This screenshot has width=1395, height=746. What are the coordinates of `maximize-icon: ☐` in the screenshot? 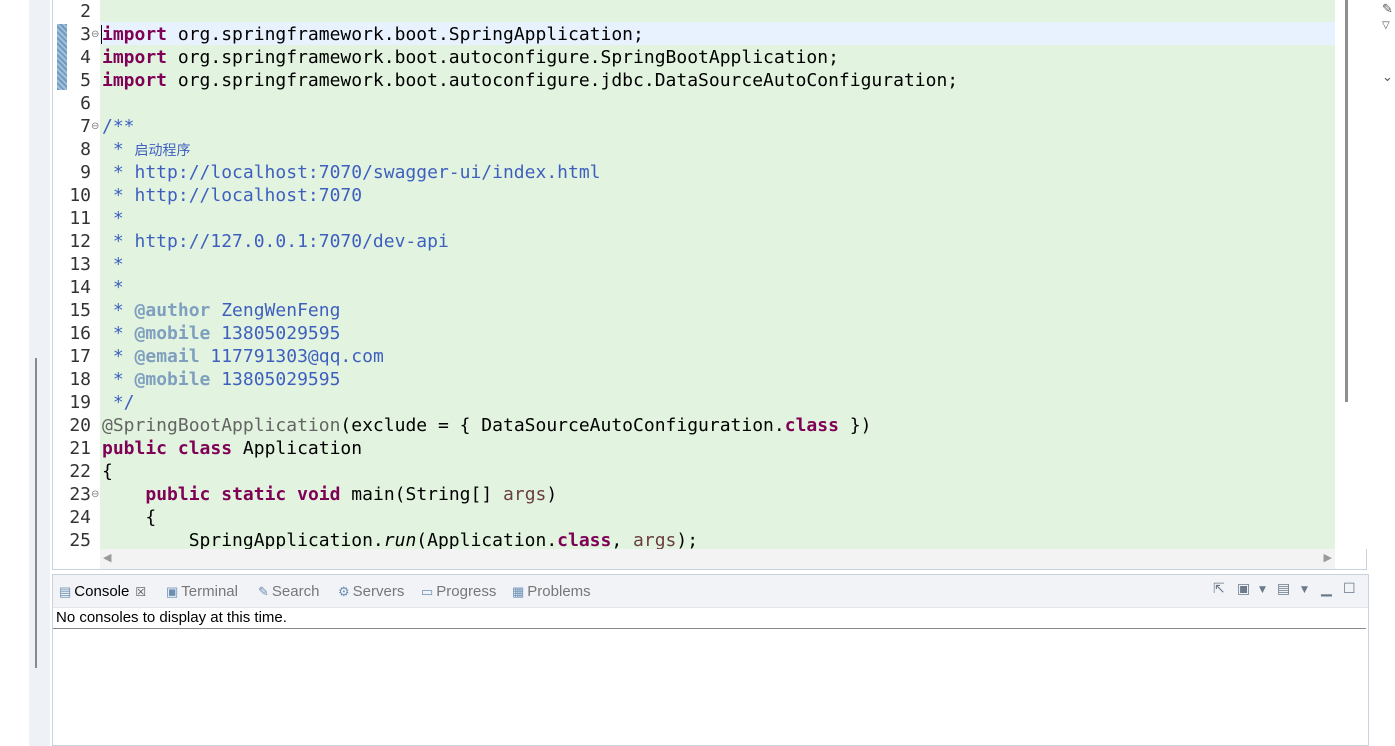 It's located at (1349, 589).